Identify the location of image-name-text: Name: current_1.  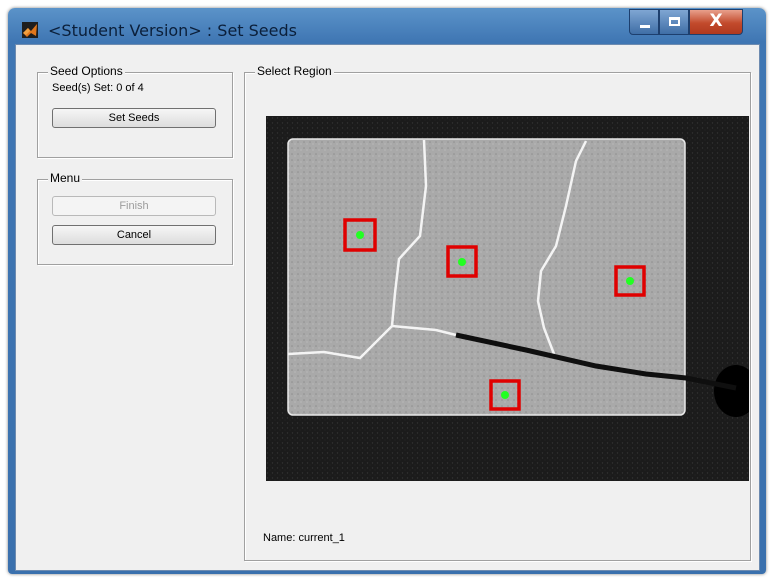
(304, 538).